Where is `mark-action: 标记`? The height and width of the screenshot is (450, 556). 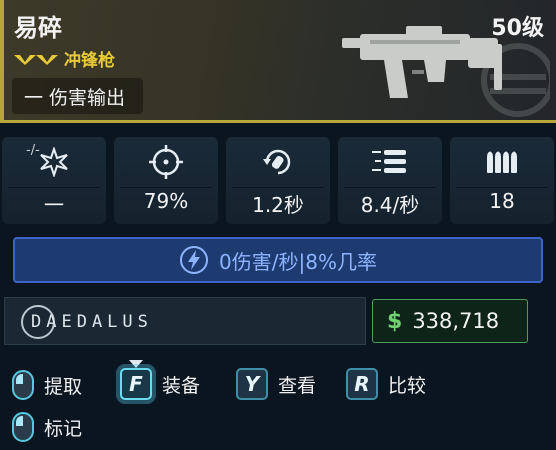 mark-action: 标记 is located at coordinates (47, 427).